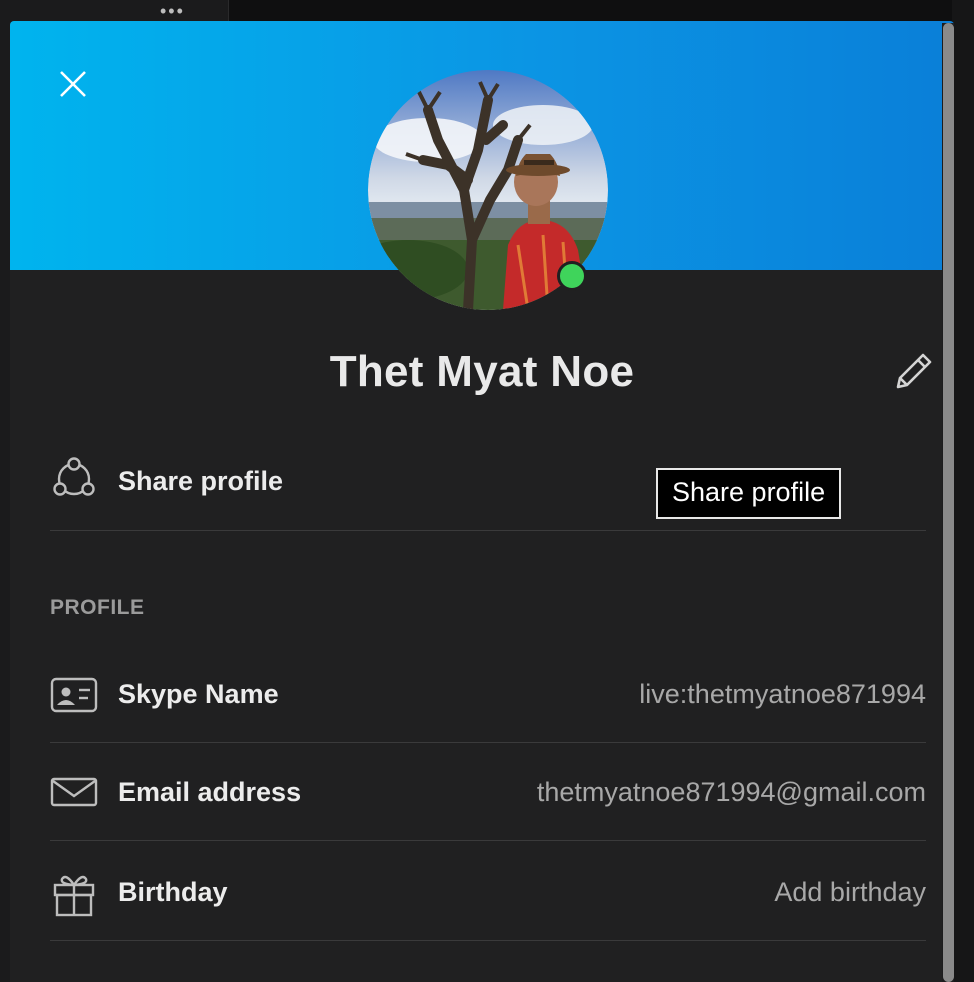 The image size is (974, 982). I want to click on gift-icon, so click(74, 896).